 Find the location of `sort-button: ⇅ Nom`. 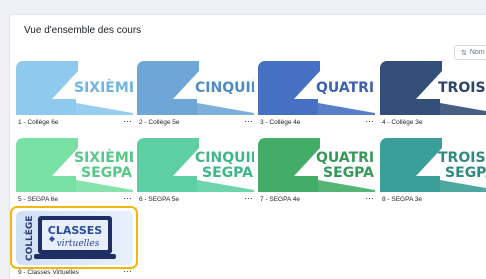

sort-button: ⇅ Nom is located at coordinates (470, 52).